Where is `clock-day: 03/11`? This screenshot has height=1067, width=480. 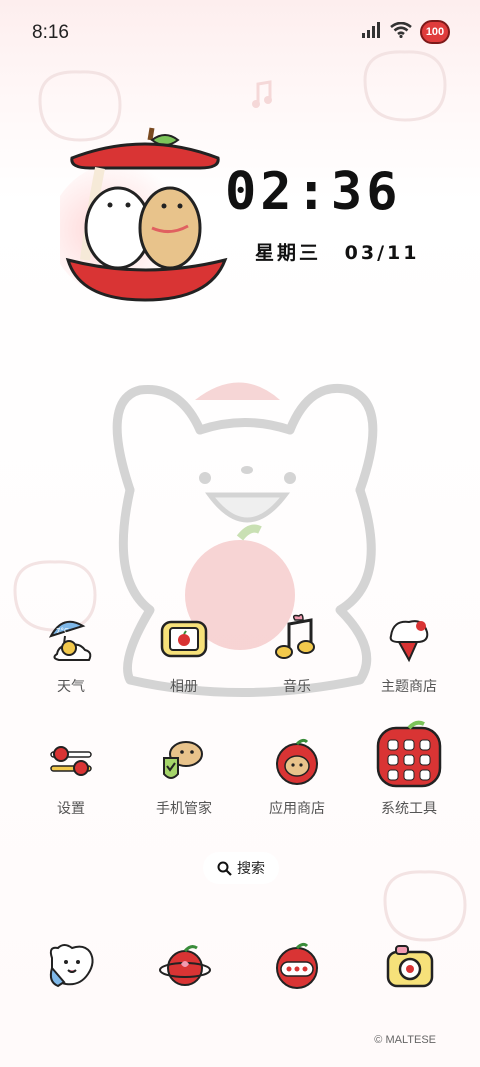 clock-day: 03/11 is located at coordinates (382, 253).